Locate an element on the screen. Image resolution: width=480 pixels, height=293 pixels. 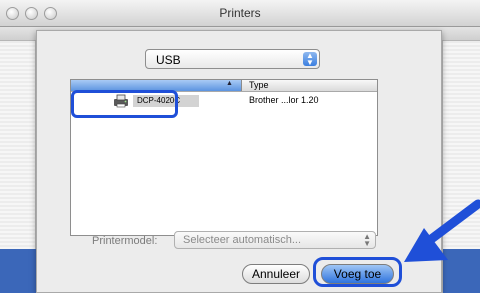
background-blue-panel is located at coordinates (18, 271).